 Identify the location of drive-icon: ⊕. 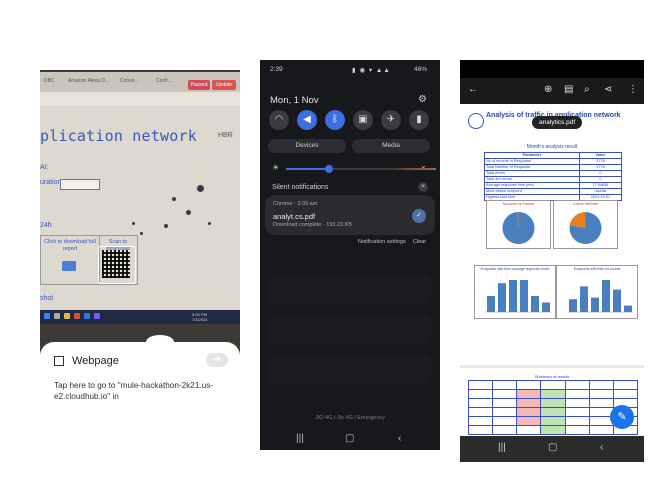
(548, 89).